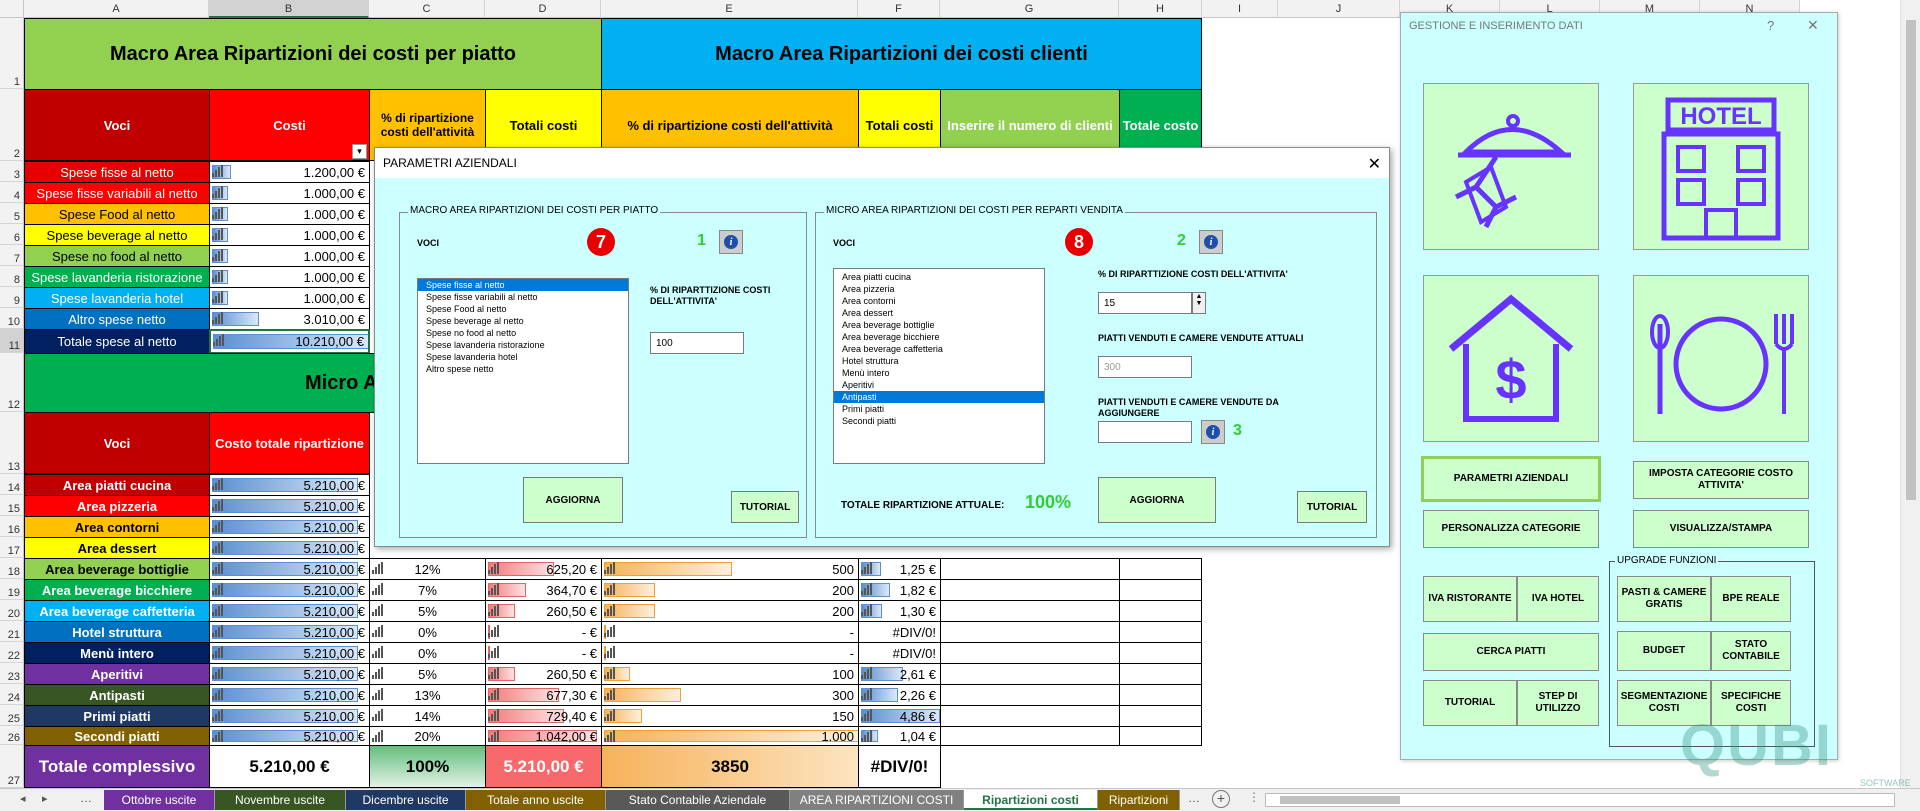 This screenshot has height=811, width=1920. What do you see at coordinates (730, 716) in the screenshot?
I see `area-n: 150` at bounding box center [730, 716].